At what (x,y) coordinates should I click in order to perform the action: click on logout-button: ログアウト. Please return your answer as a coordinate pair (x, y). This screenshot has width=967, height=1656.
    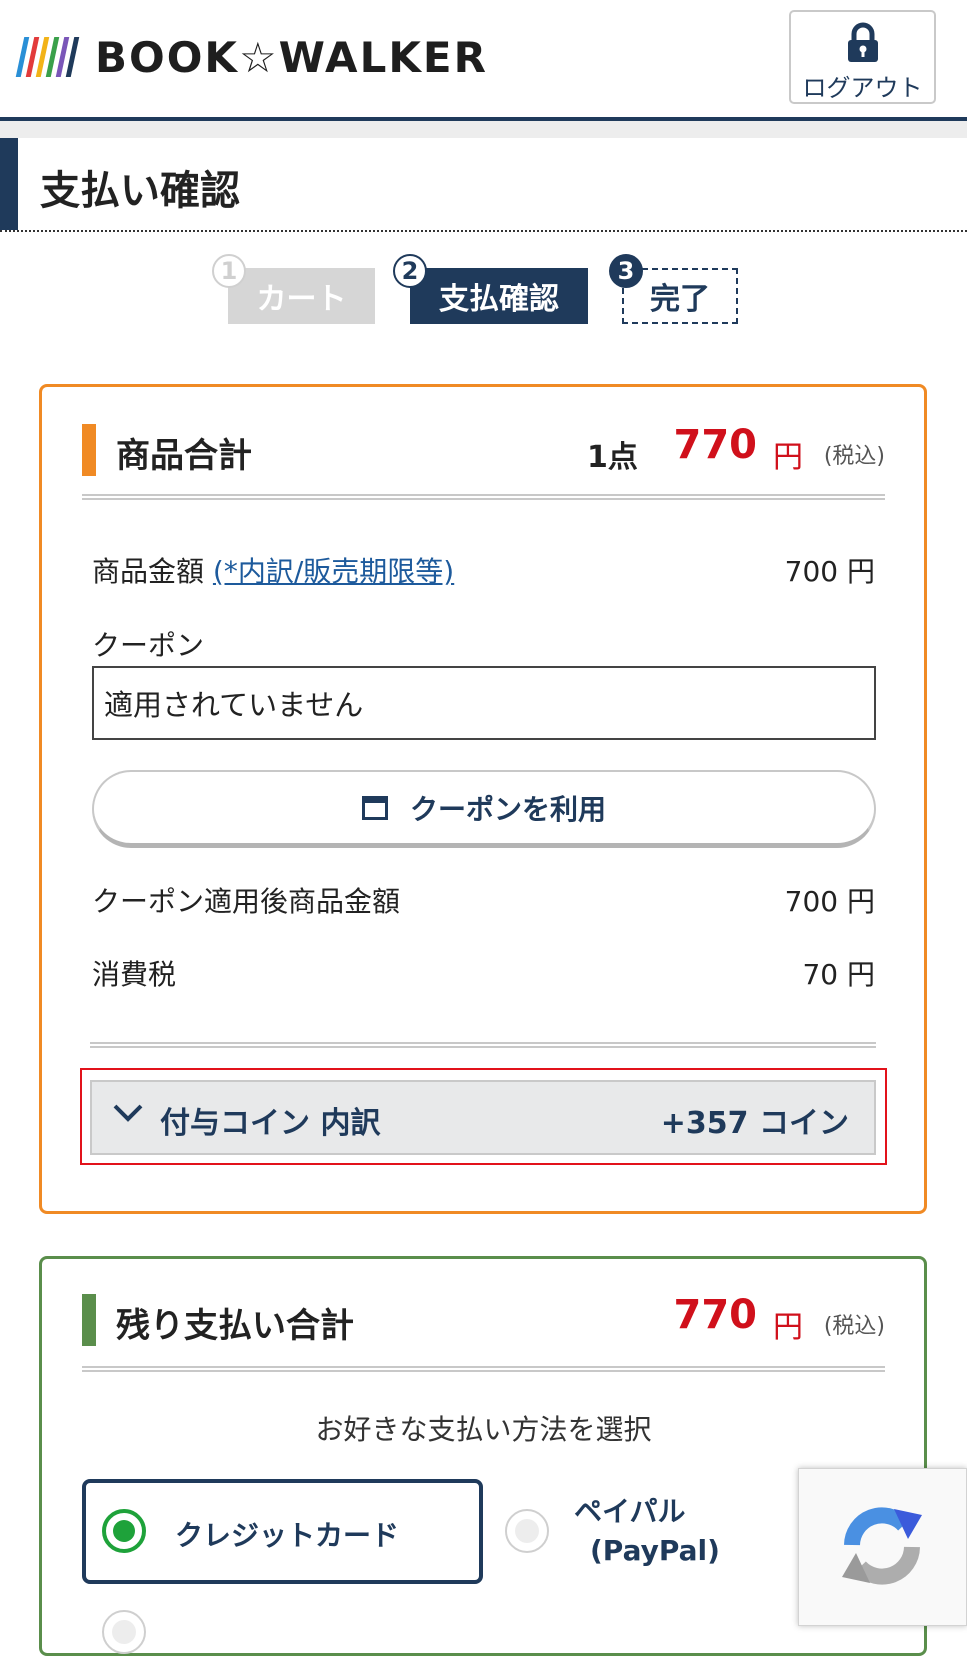
    Looking at the image, I should click on (862, 57).